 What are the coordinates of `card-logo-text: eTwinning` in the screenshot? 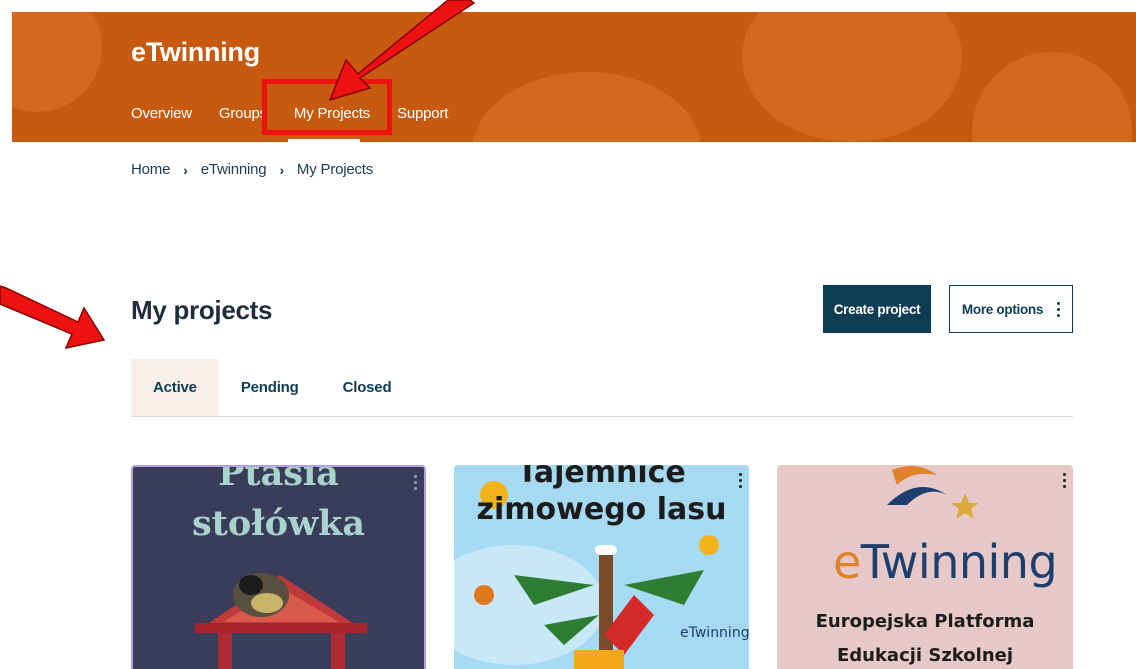 It's located at (945, 562).